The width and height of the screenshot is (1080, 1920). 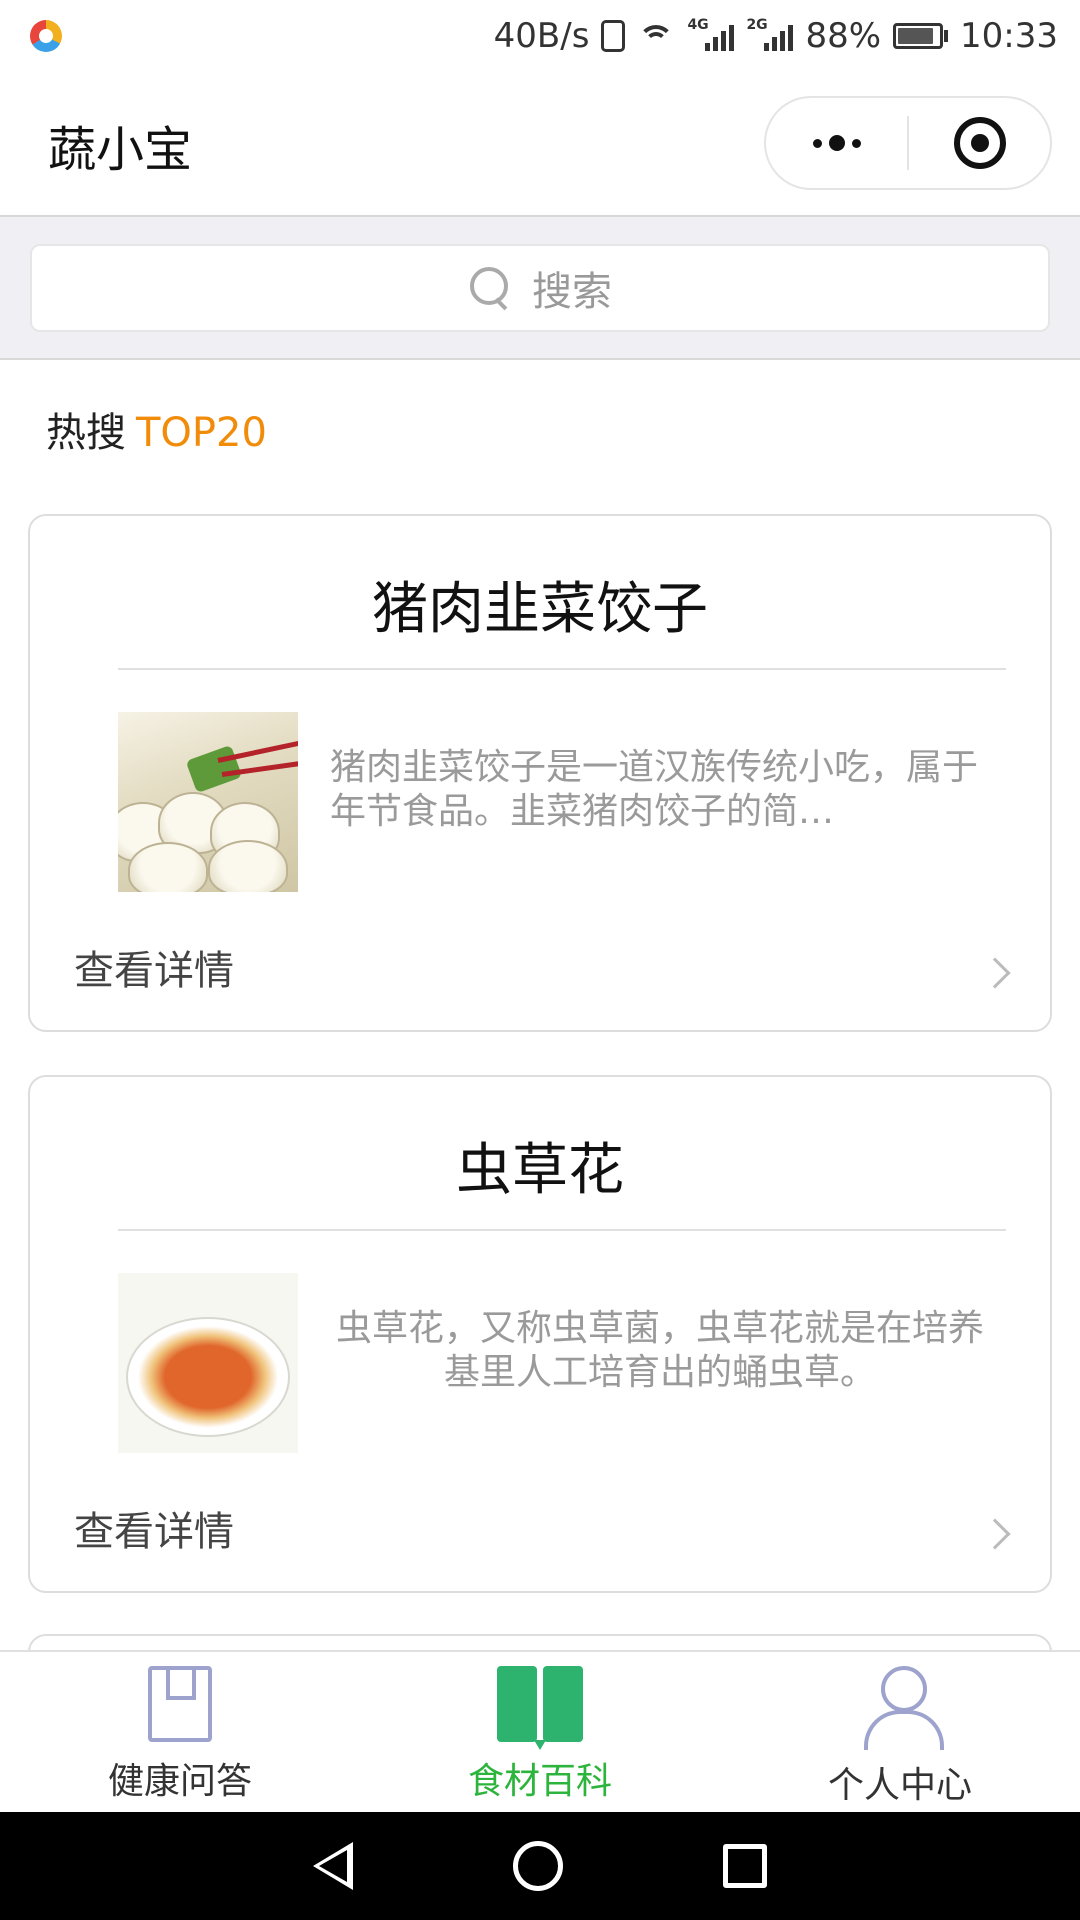 What do you see at coordinates (539, 1781) in the screenshot?
I see `tab-label: 食材百科` at bounding box center [539, 1781].